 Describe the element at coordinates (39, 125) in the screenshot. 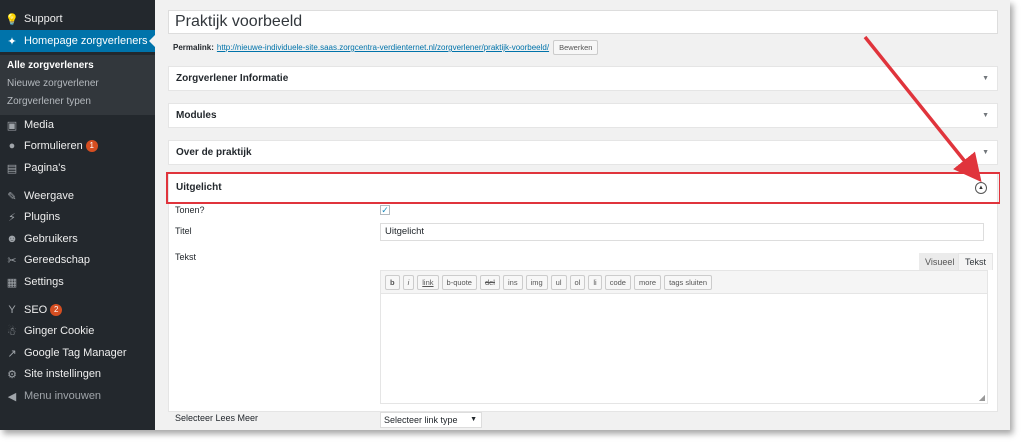

I see `menu-label: Media` at that location.